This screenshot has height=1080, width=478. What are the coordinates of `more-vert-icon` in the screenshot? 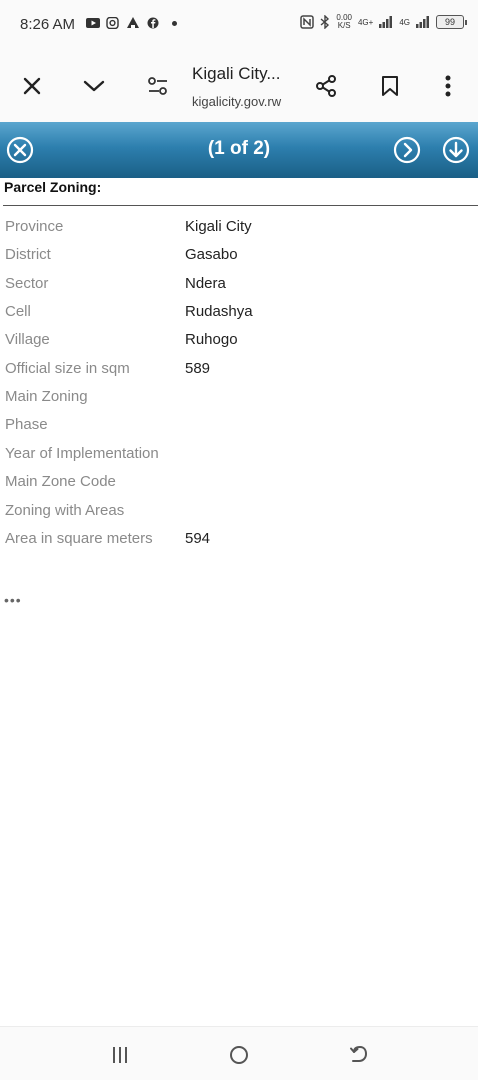 It's located at (448, 86).